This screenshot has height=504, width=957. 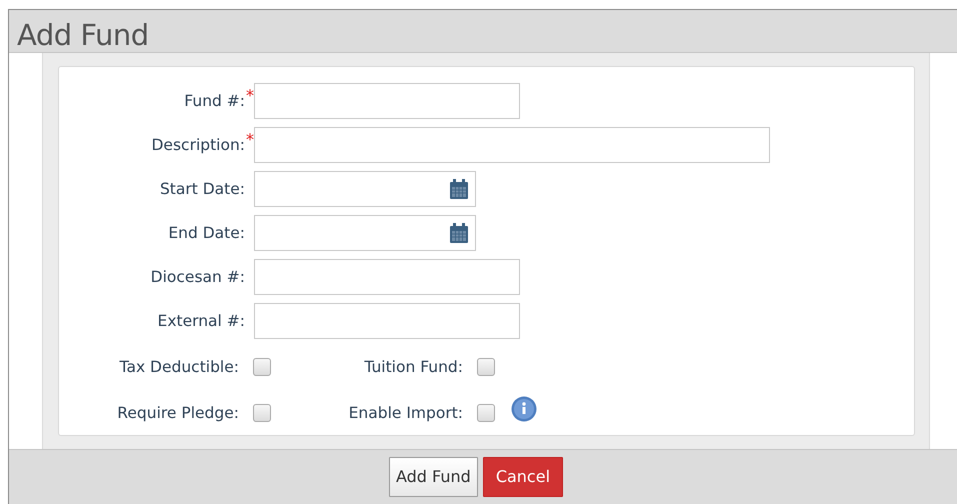 I want to click on checkbox-label: Enable Import:, so click(x=405, y=413).